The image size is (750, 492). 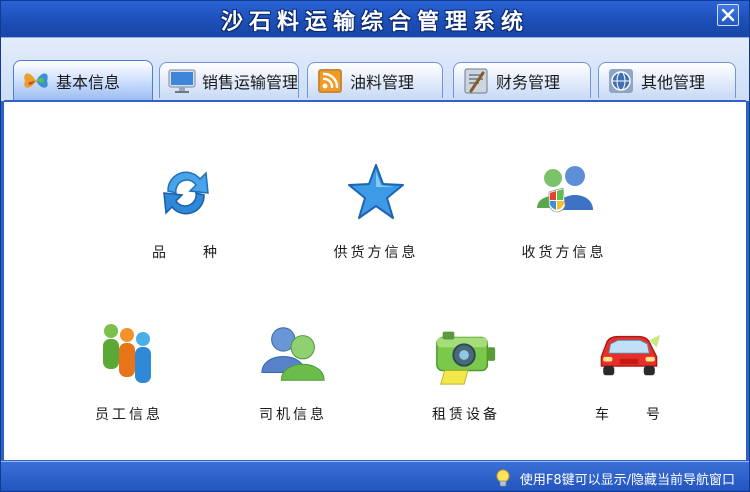 I want to click on tab-sales-transport: 销售运输管理, so click(x=229, y=80).